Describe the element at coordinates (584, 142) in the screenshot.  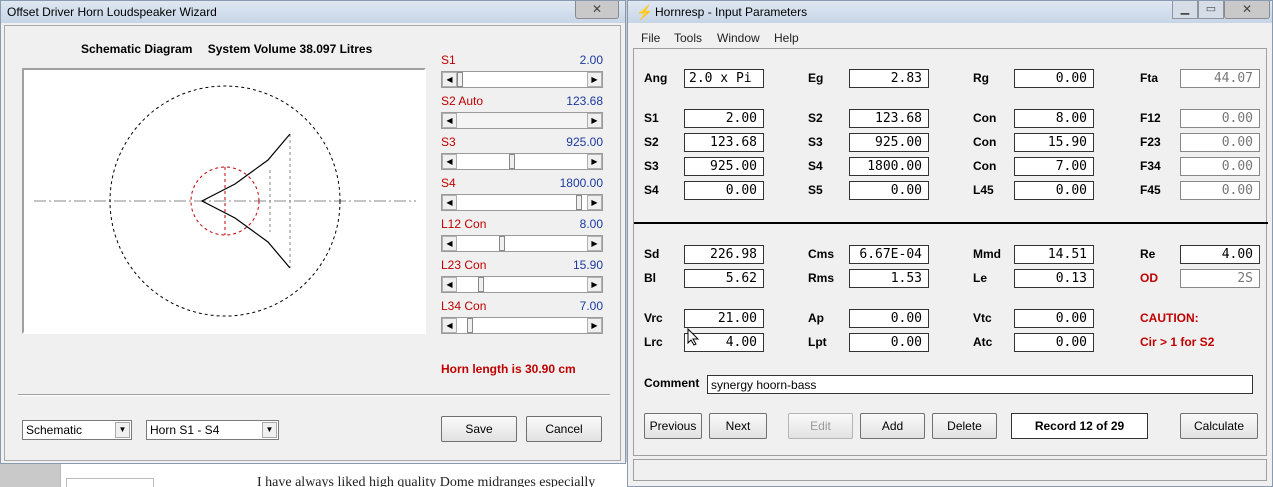
I see `slider-value: 925.00` at that location.